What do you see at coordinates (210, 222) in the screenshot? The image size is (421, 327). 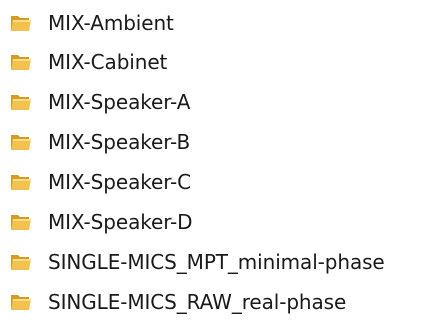 I see `folder-item: MIX-Speaker-D` at bounding box center [210, 222].